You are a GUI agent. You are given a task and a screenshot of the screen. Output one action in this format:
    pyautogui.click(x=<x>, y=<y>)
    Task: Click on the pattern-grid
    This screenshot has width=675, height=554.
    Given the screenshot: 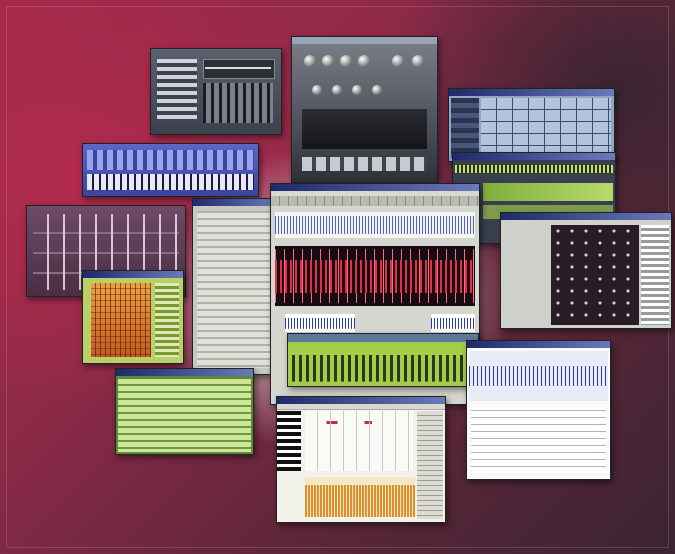 What is the action you would take?
    pyautogui.click(x=546, y=128)
    